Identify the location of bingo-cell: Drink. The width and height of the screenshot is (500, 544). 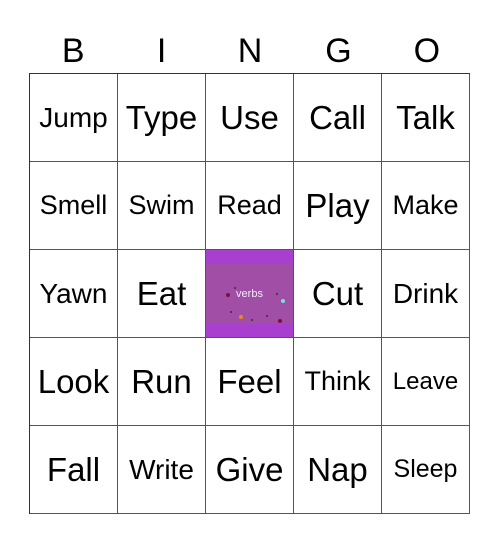
(426, 294).